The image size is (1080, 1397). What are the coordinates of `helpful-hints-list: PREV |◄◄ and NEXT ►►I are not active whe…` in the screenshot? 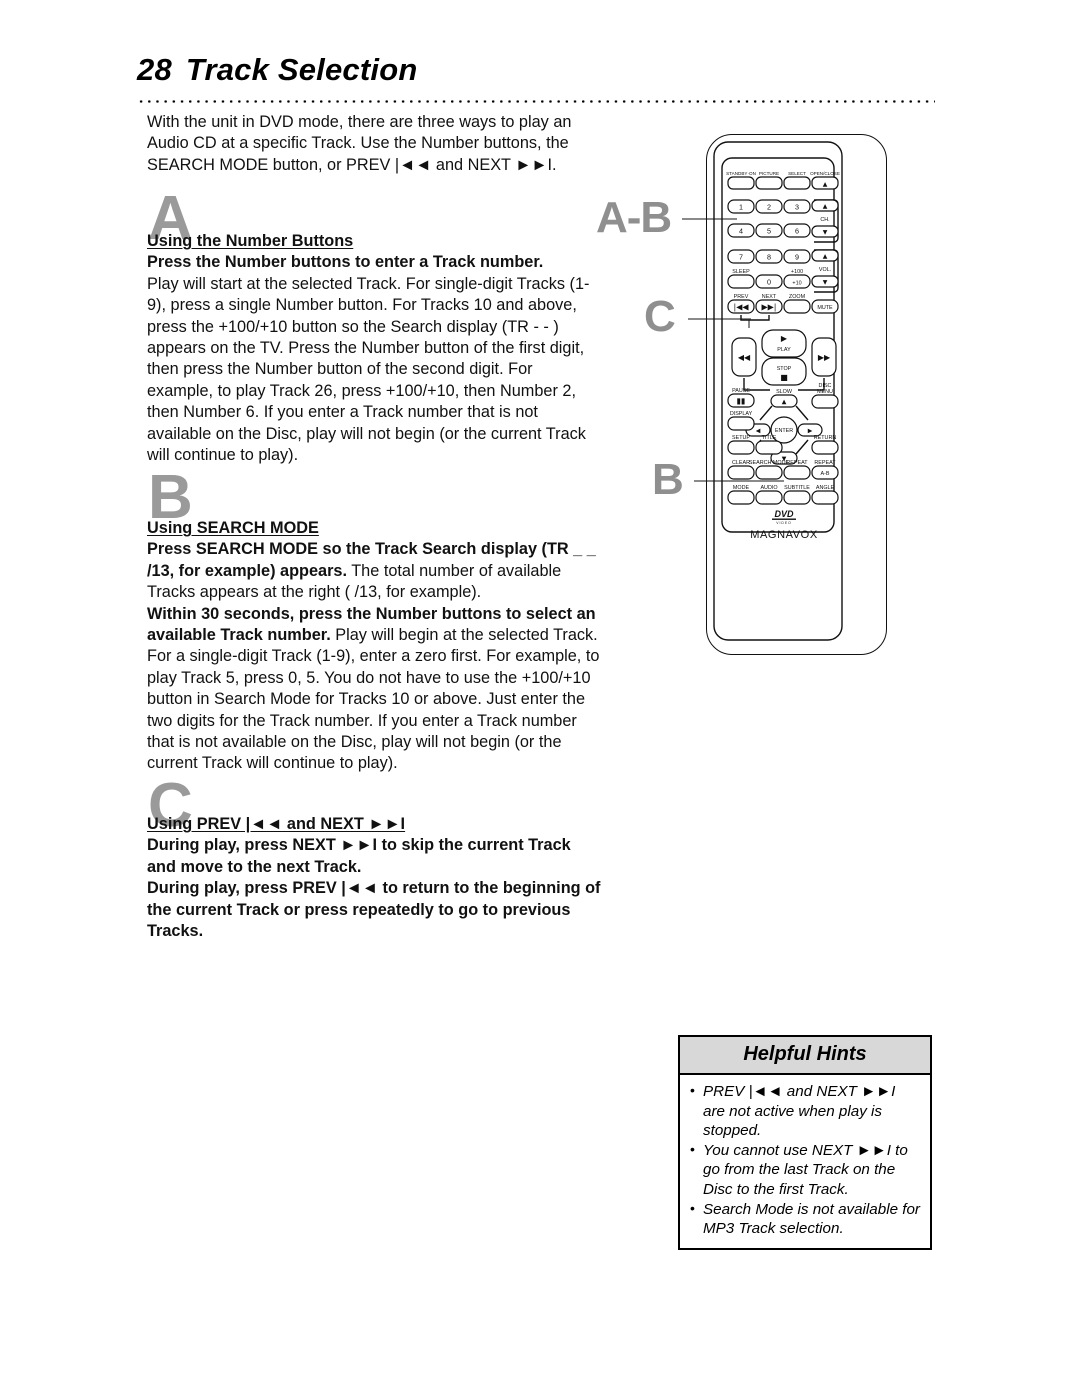 It's located at (805, 1161).